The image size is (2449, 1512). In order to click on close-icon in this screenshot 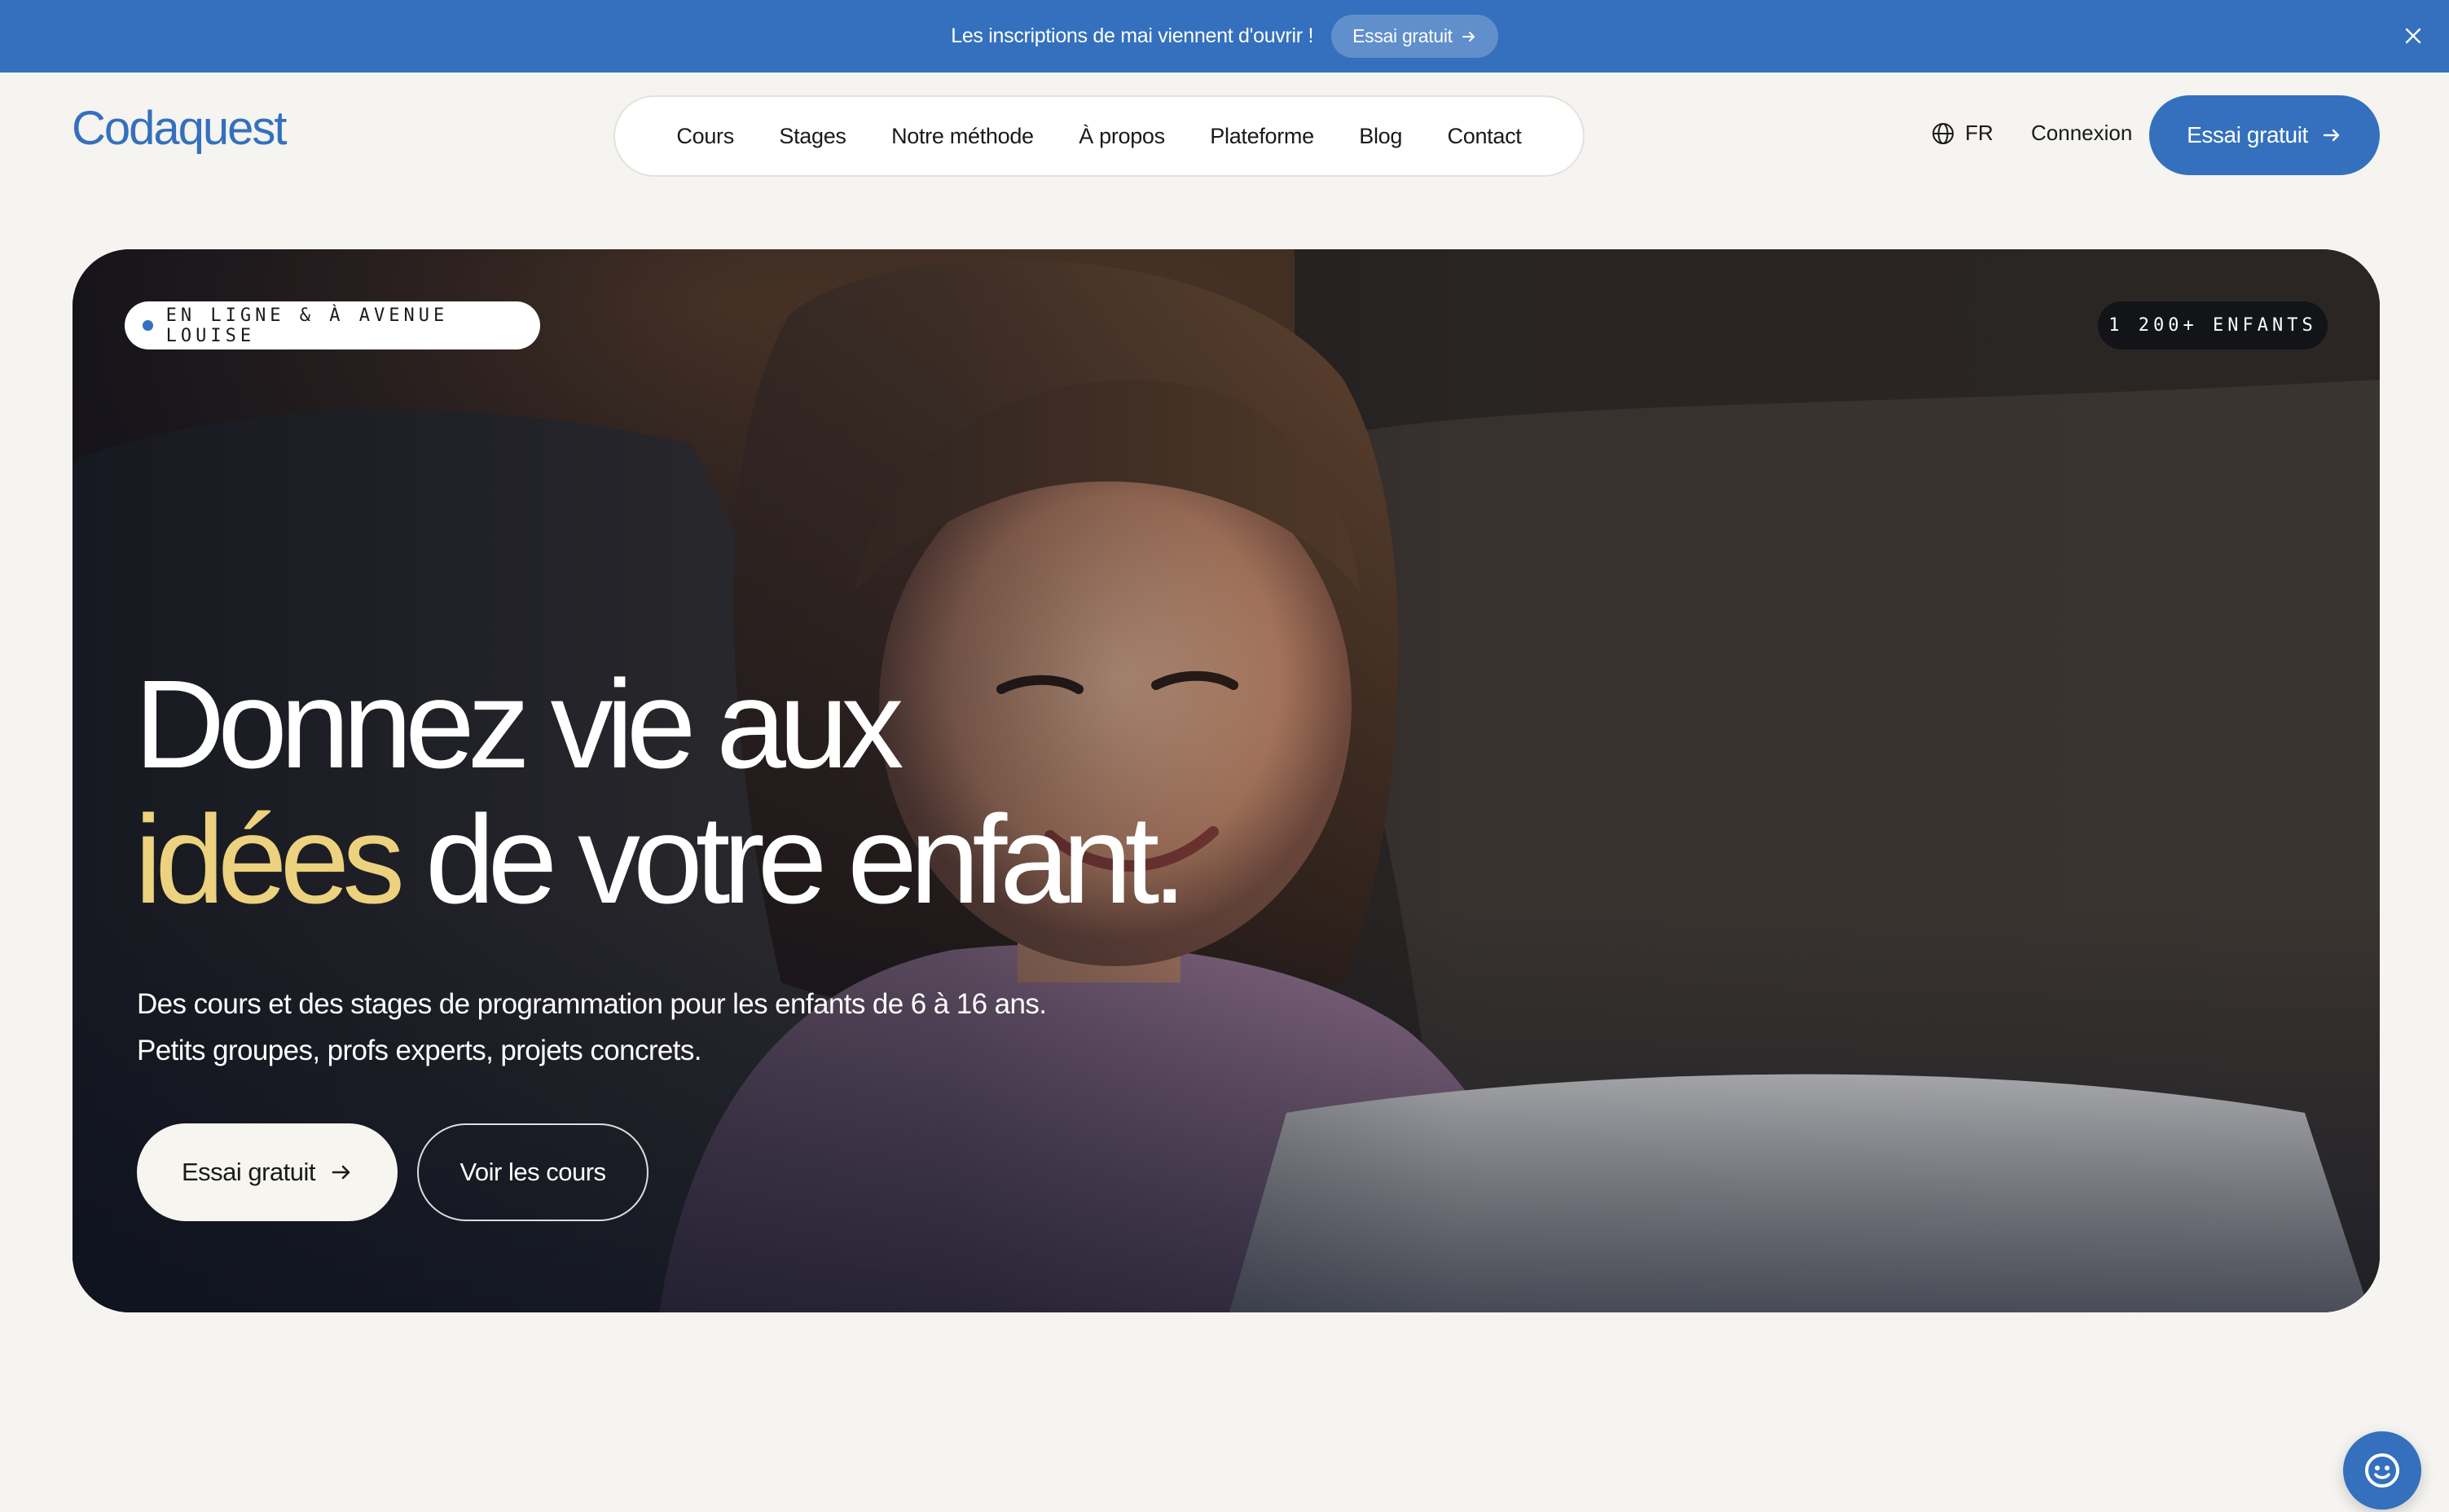, I will do `click(2413, 36)`.